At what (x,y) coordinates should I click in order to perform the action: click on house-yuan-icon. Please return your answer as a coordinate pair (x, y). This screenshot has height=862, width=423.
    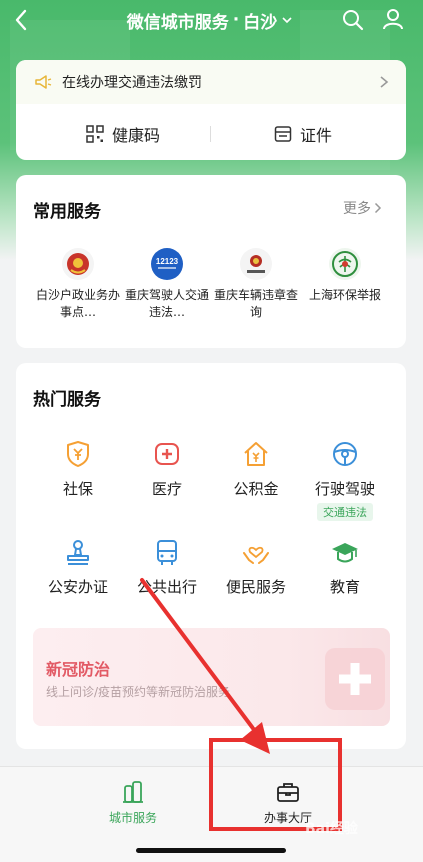
    Looking at the image, I should click on (256, 454).